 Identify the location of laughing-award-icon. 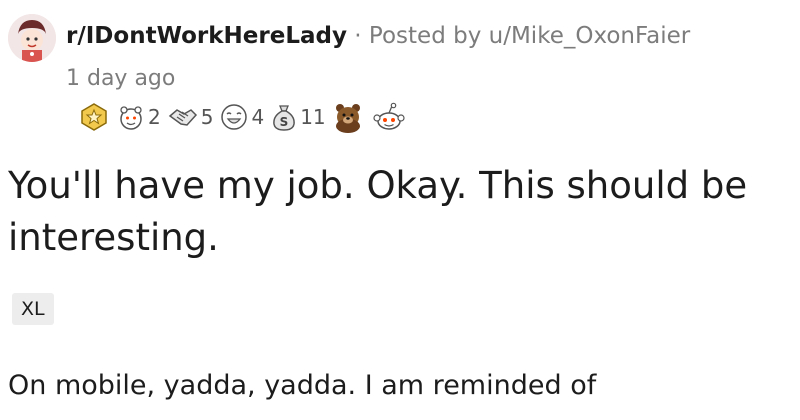
(234, 117).